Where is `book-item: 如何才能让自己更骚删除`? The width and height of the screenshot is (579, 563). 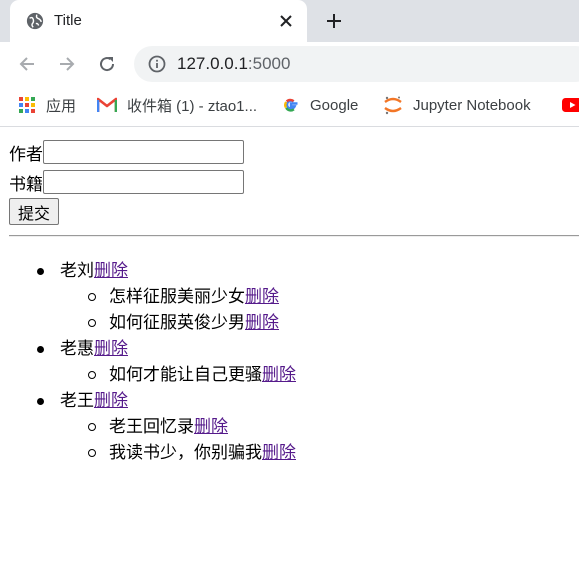 book-item: 如何才能让自己更骚删除 is located at coordinates (178, 375).